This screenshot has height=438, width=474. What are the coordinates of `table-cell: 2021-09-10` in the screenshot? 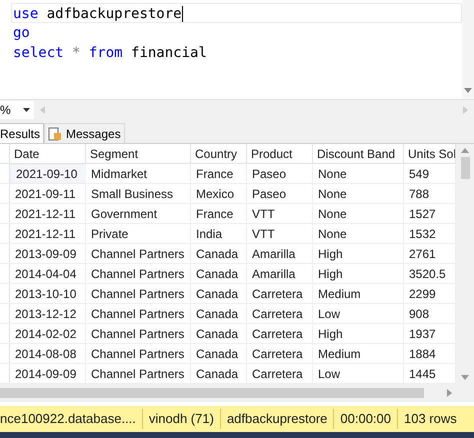 It's located at (48, 173).